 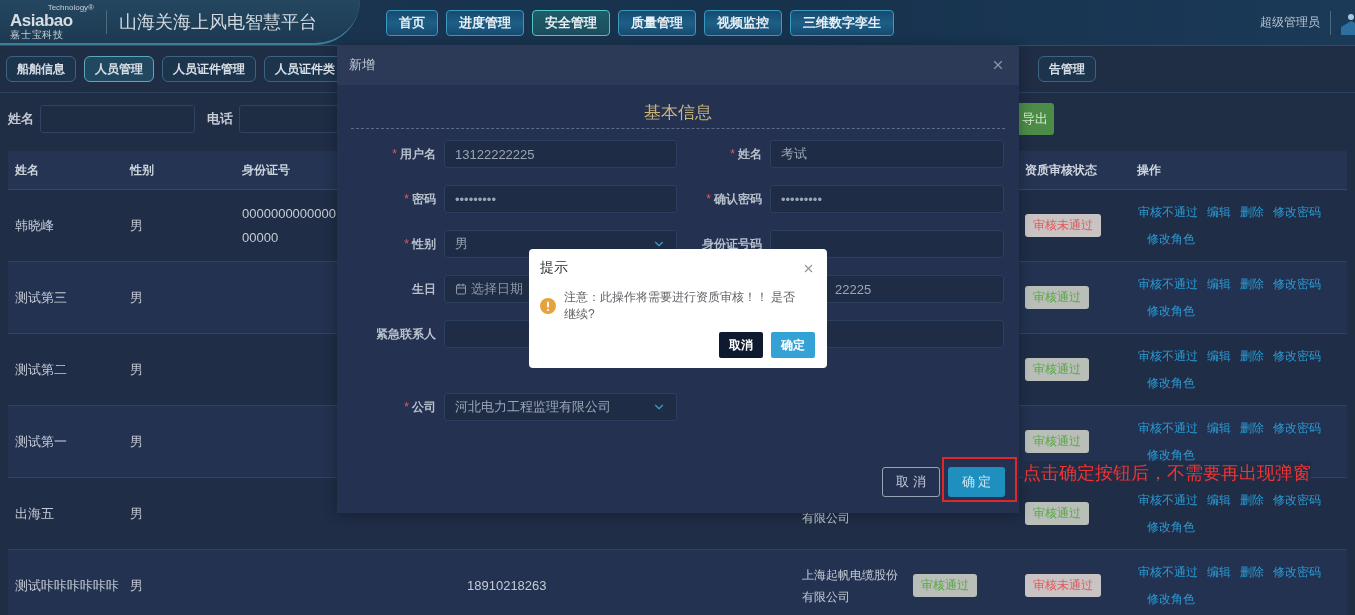 What do you see at coordinates (21, 119) in the screenshot?
I see `search-label: 姓名` at bounding box center [21, 119].